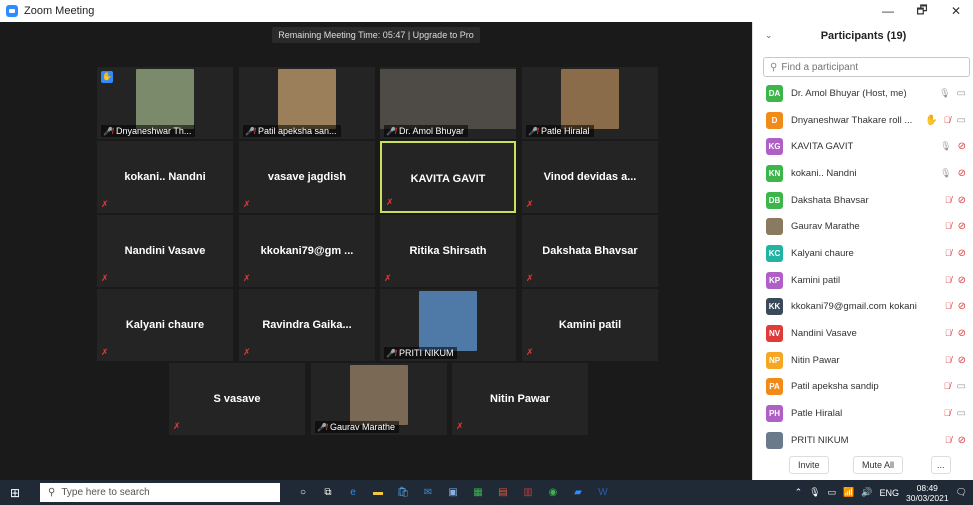 The width and height of the screenshot is (973, 505). I want to click on chevron-up-icon: ⌃, so click(799, 492).